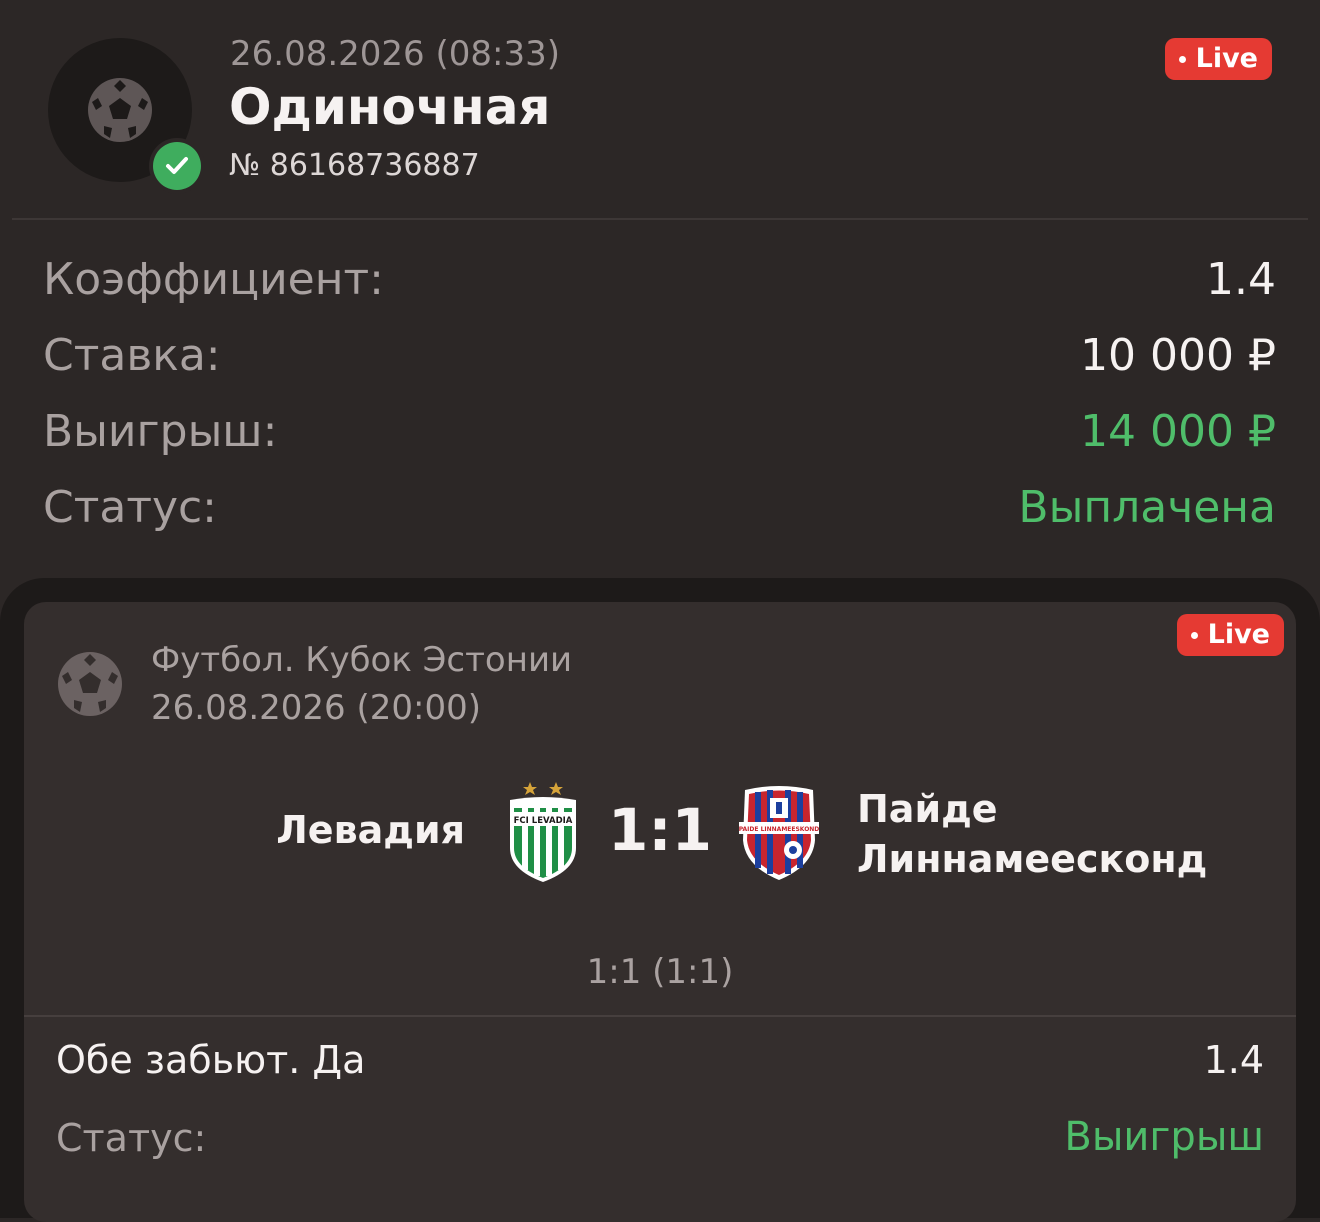 The height and width of the screenshot is (1222, 1320). I want to click on bet-outcome-odds: 1.4, so click(1233, 1060).